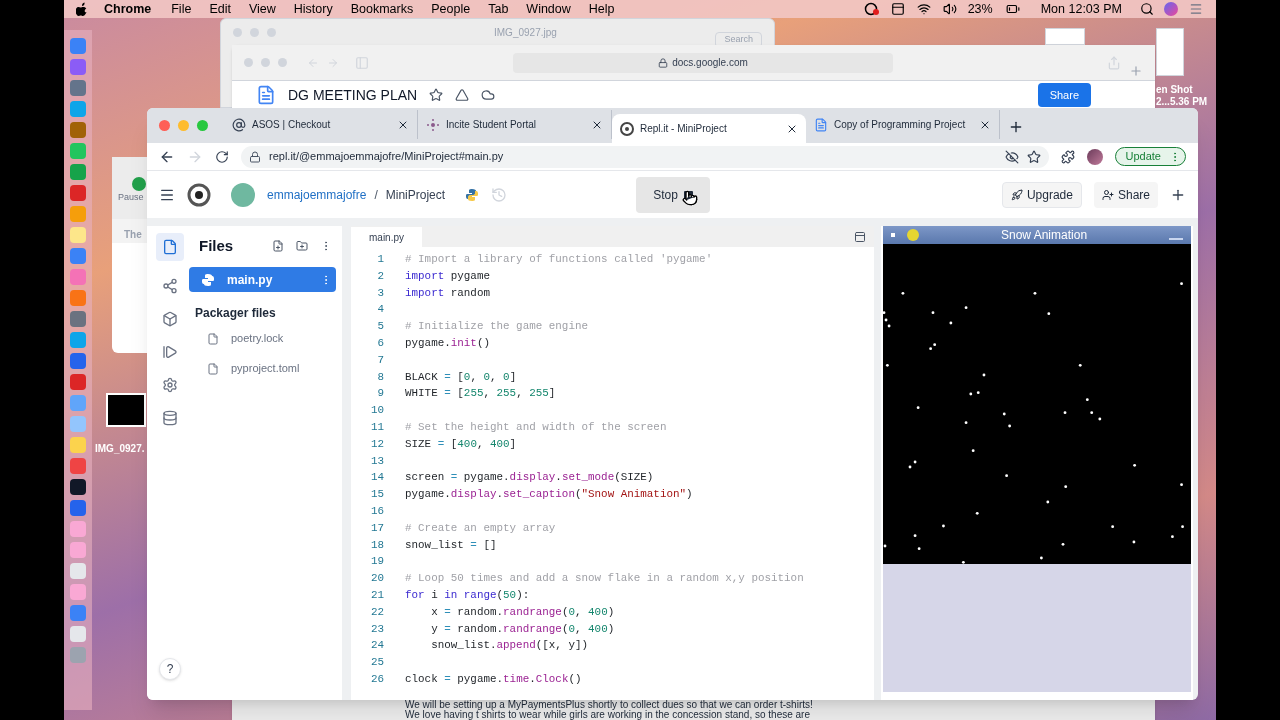 This screenshot has height=720, width=1280. I want to click on user-avatar, so click(243, 194).